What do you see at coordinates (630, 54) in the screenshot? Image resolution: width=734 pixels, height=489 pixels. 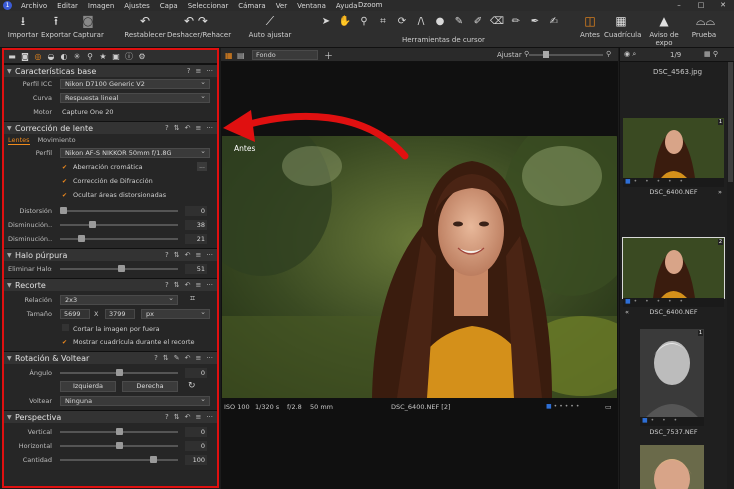 I see `eye-icon: ◉ ⌕` at bounding box center [630, 54].